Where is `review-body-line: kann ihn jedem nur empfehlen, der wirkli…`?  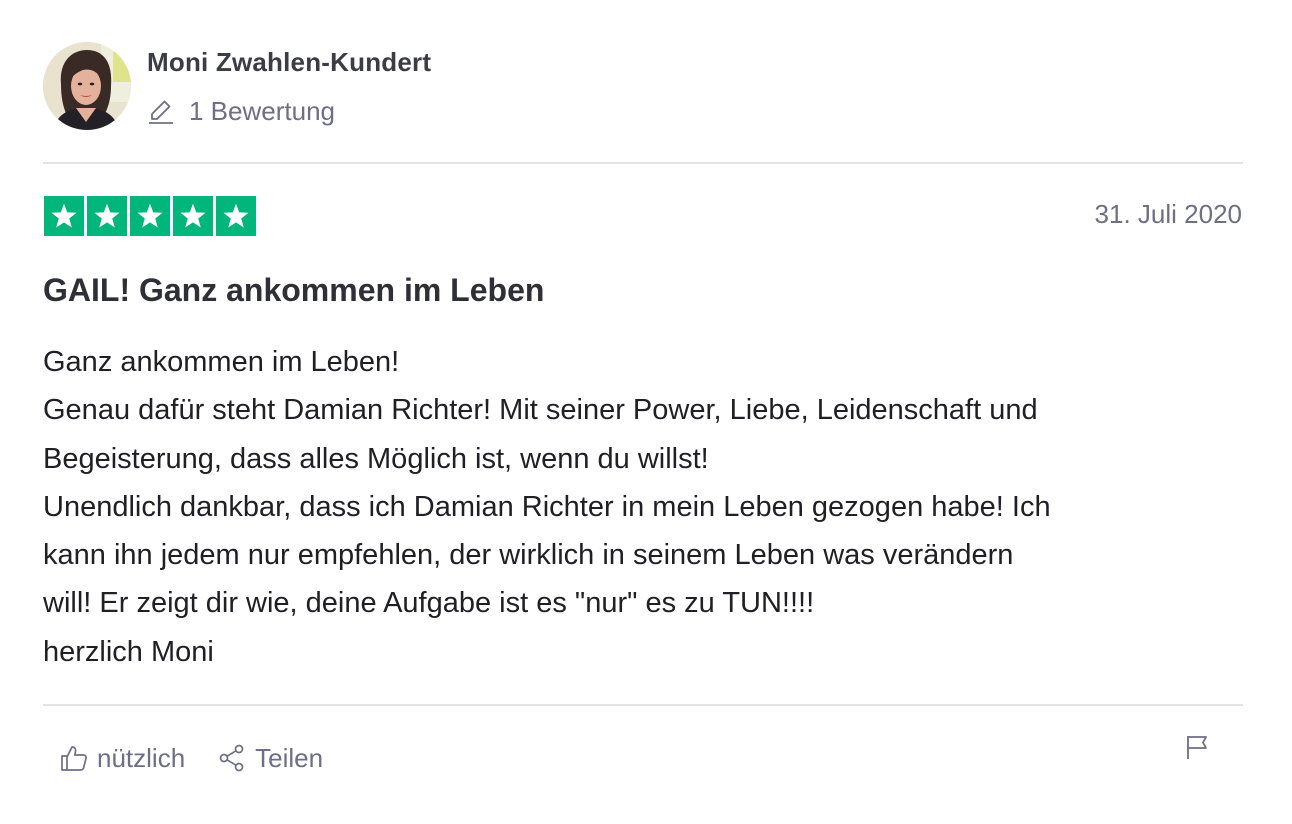 review-body-line: kann ihn jedem nur empfehlen, der wirkli… is located at coordinates (528, 555).